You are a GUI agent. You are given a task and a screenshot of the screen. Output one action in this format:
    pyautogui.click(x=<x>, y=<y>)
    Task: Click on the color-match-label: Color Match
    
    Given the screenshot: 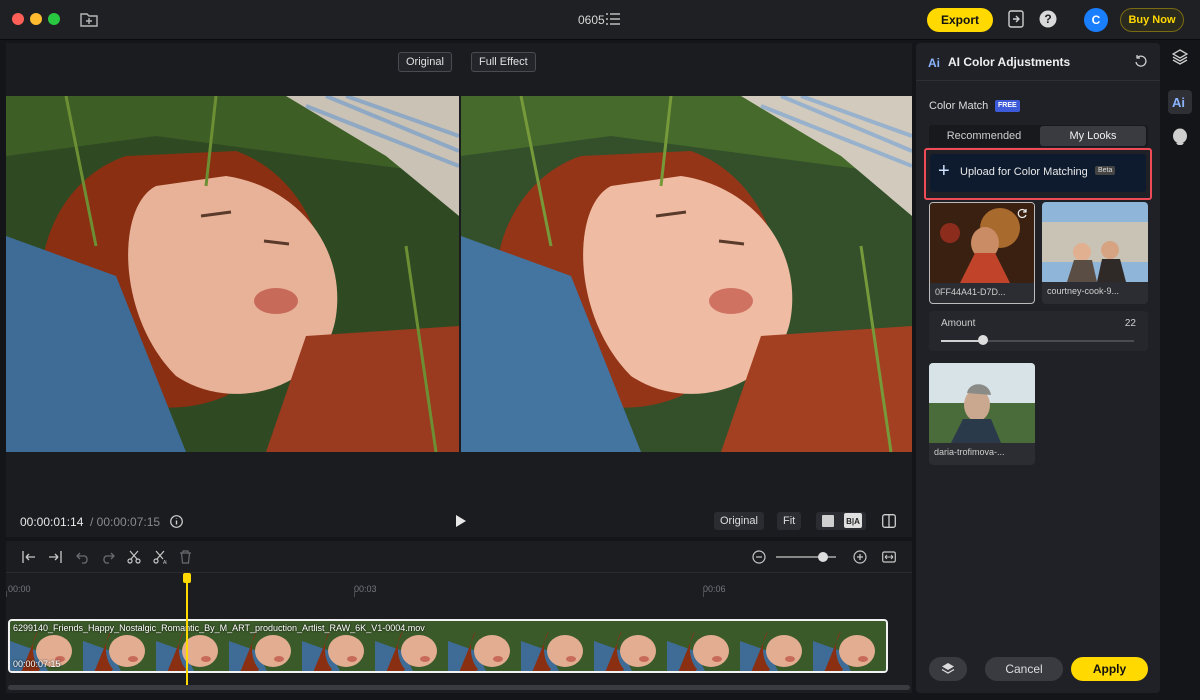 What is the action you would take?
    pyautogui.click(x=959, y=106)
    